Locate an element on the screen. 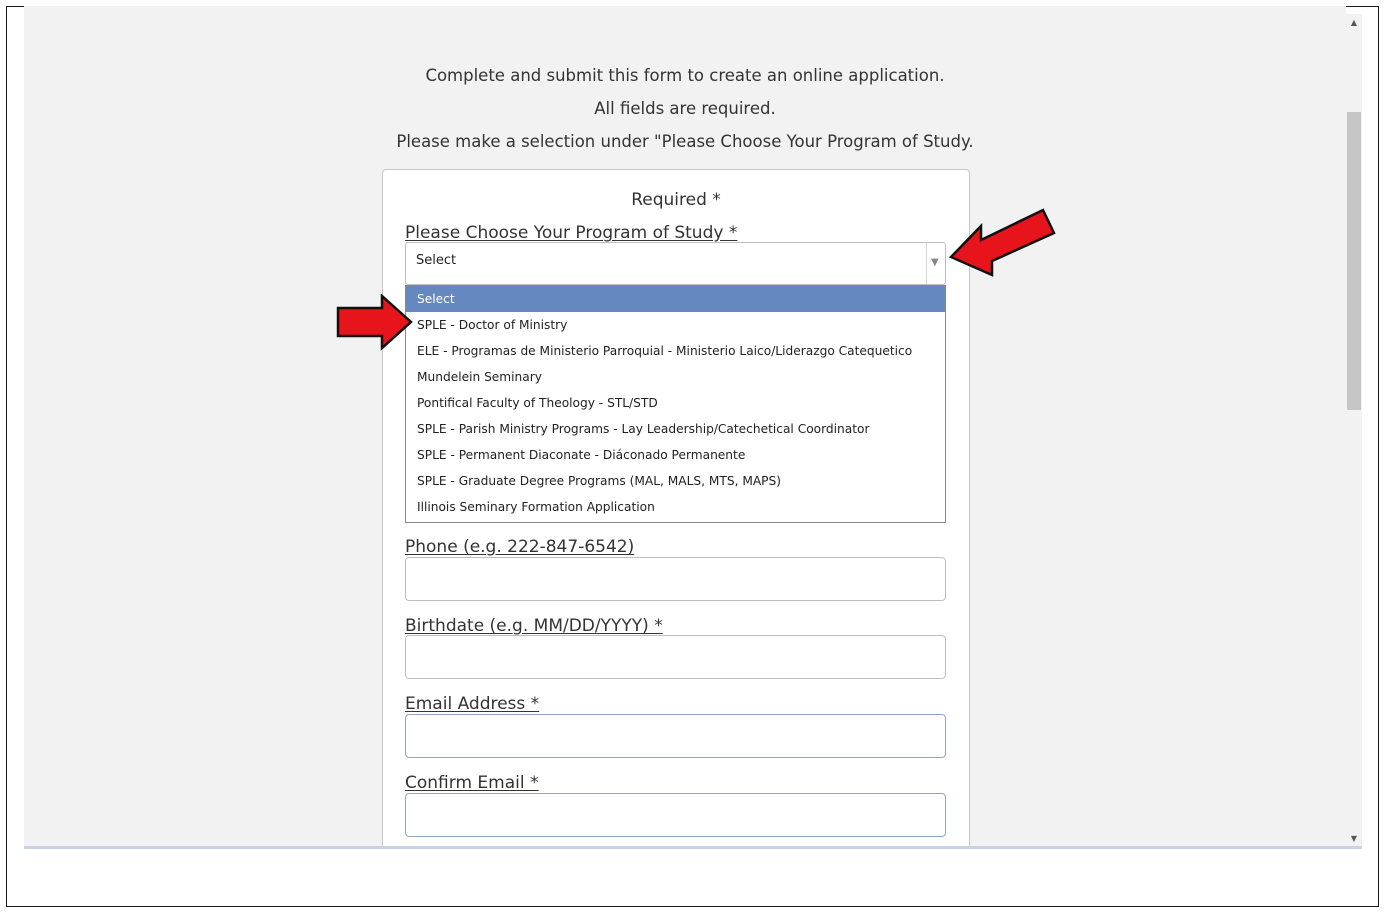 The width and height of the screenshot is (1385, 913). program-of-study-label: Please Choose Your Program of Study * is located at coordinates (571, 233).